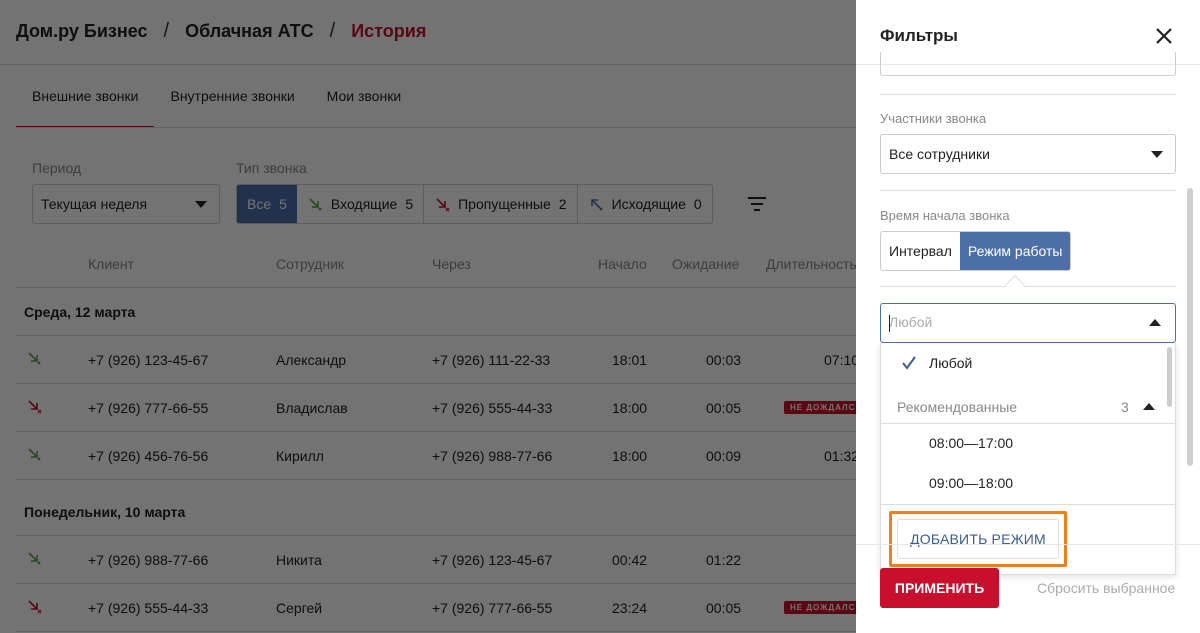  What do you see at coordinates (310, 264) in the screenshot?
I see `column-employee: Сотрудник` at bounding box center [310, 264].